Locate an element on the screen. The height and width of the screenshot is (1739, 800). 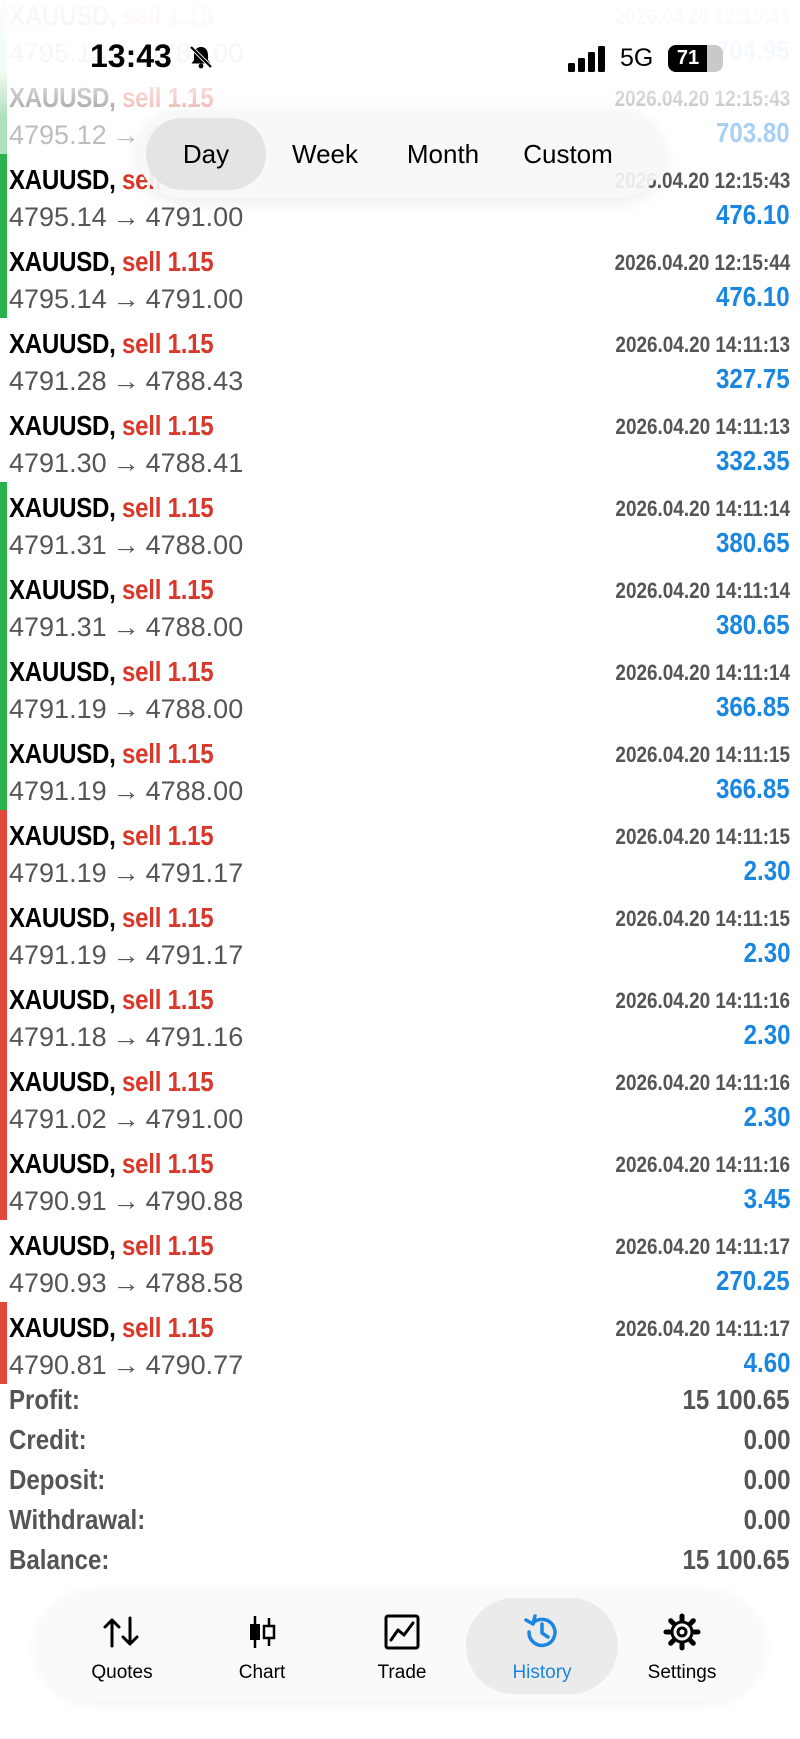
close-price: 4788.43 is located at coordinates (194, 381).